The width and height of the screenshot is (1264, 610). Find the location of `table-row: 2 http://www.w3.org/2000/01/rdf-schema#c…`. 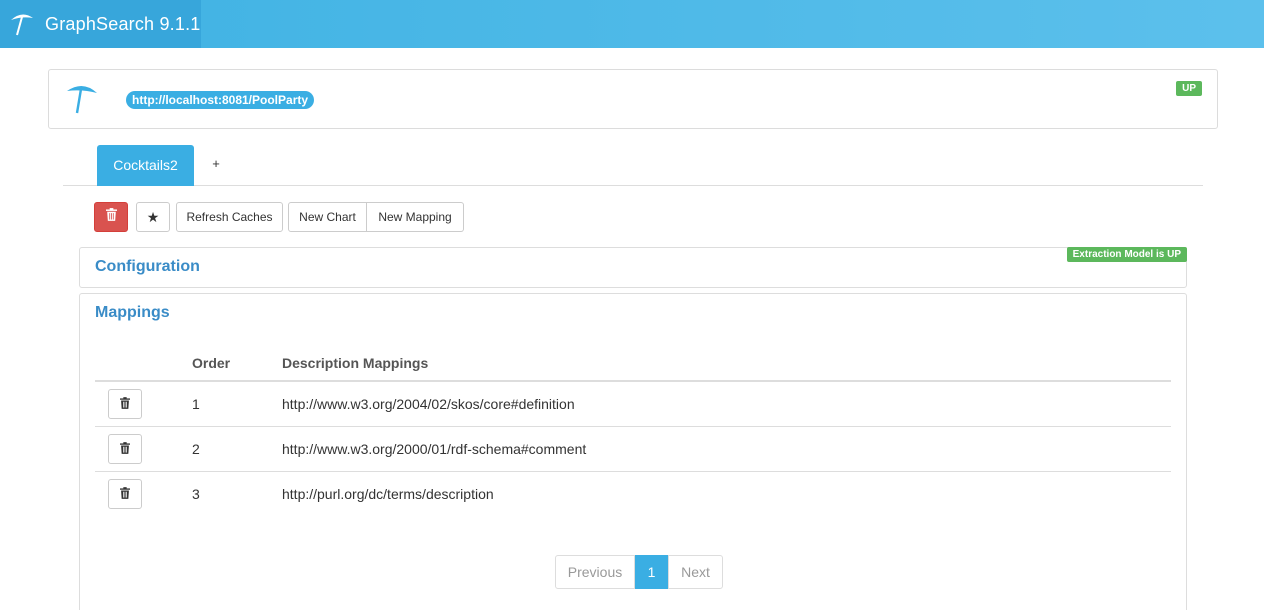

table-row: 2 http://www.w3.org/2000/01/rdf-schema#c… is located at coordinates (633, 449).